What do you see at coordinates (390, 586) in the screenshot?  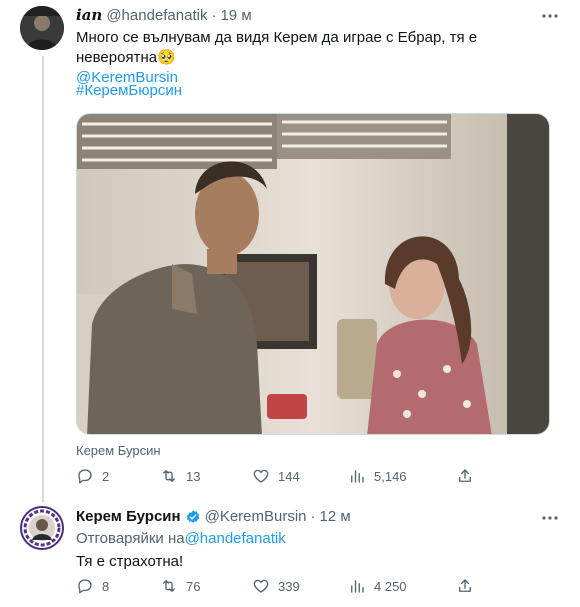 I see `views-count: 4 250` at bounding box center [390, 586].